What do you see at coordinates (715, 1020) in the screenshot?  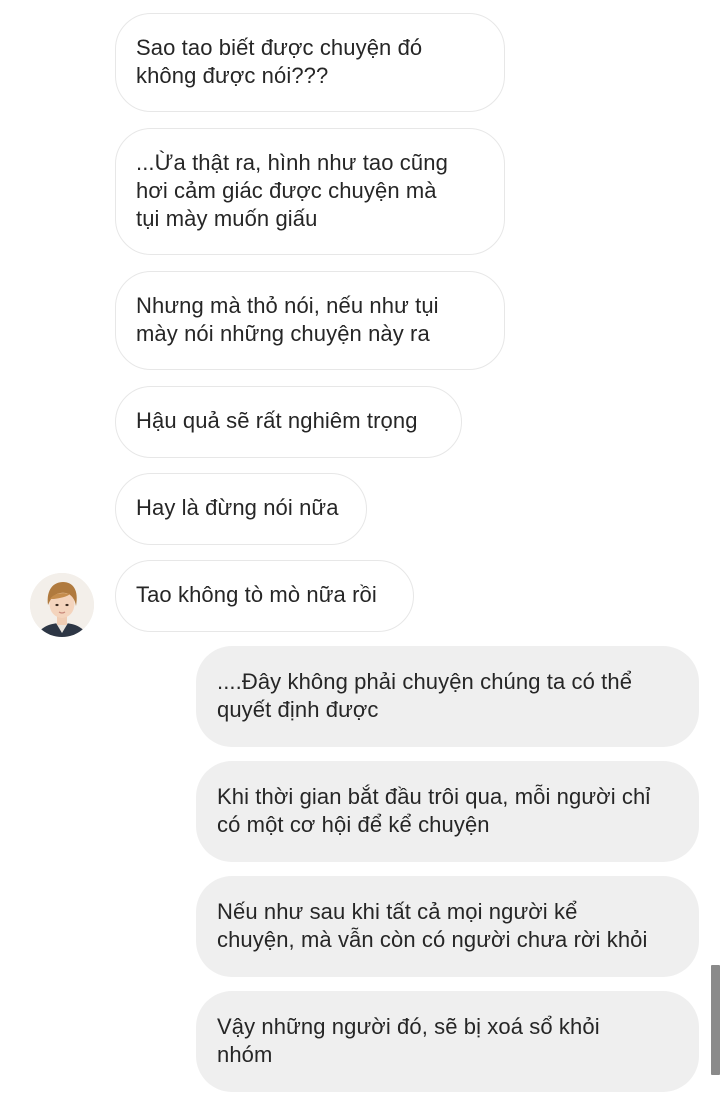 I see `scrollbar` at bounding box center [715, 1020].